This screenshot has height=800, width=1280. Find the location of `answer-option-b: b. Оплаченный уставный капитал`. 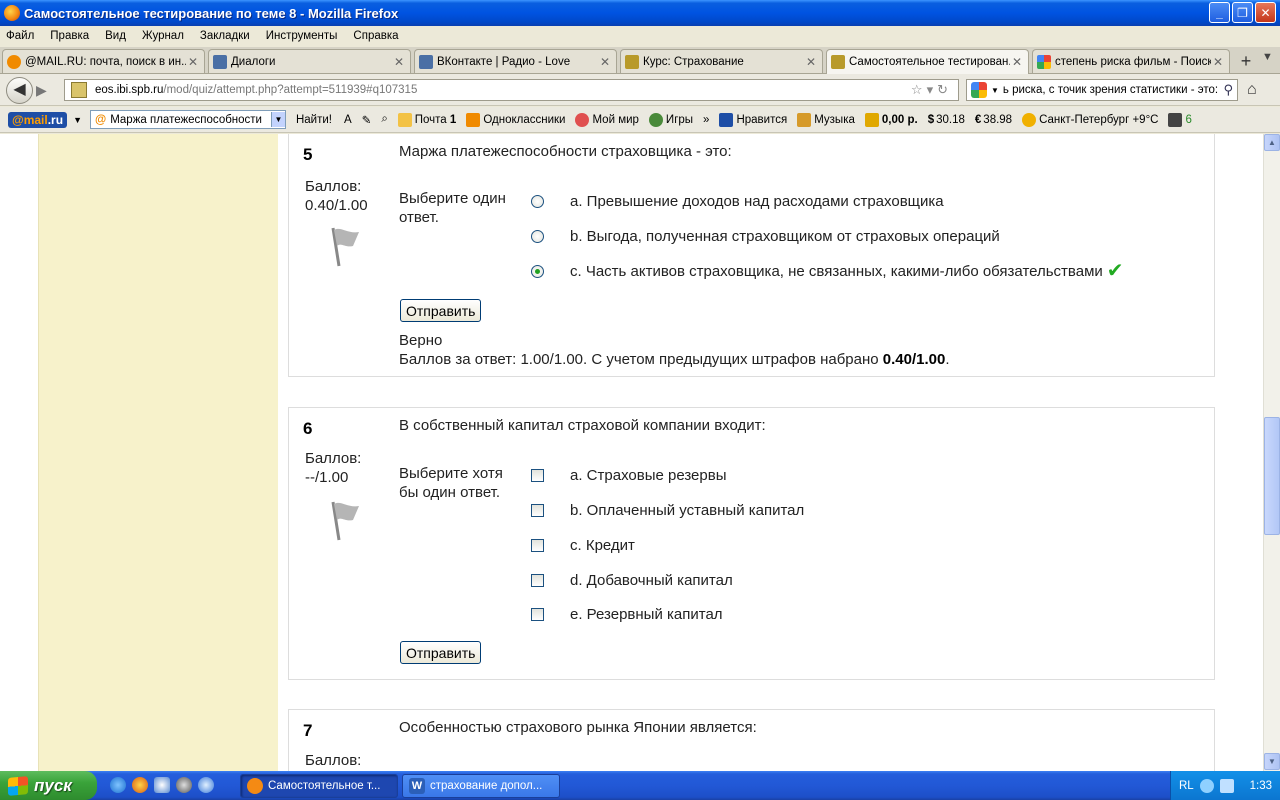

answer-option-b: b. Оплаченный уставный капитал is located at coordinates (856, 510).